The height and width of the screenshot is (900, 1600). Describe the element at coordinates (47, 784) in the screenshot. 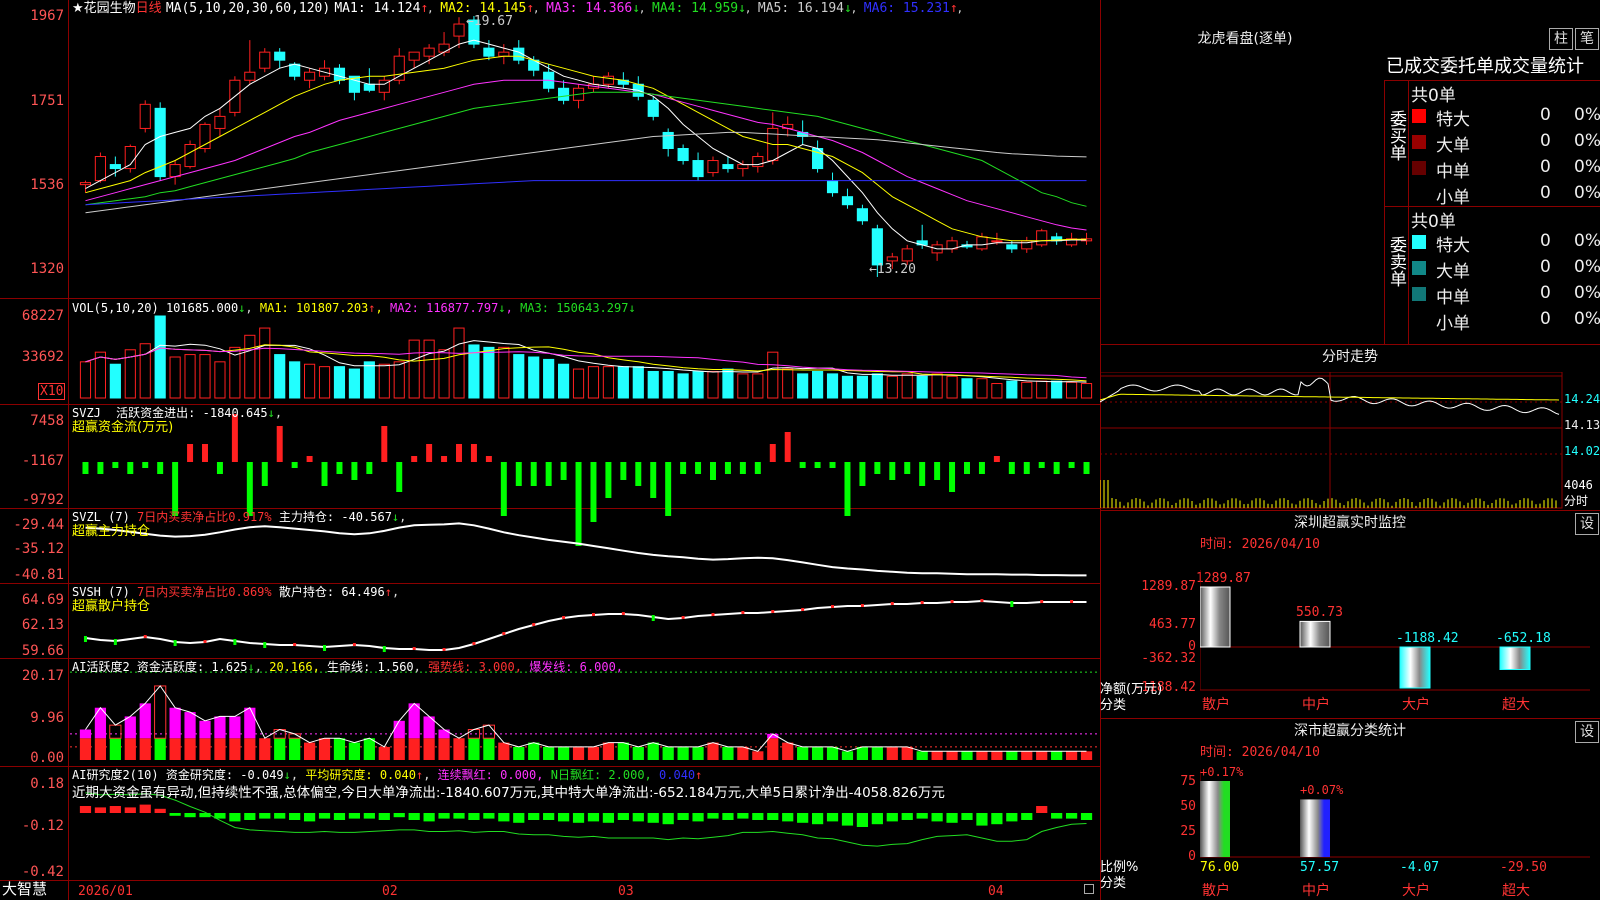

I see `ytick-ai2-0: 0.18` at that location.